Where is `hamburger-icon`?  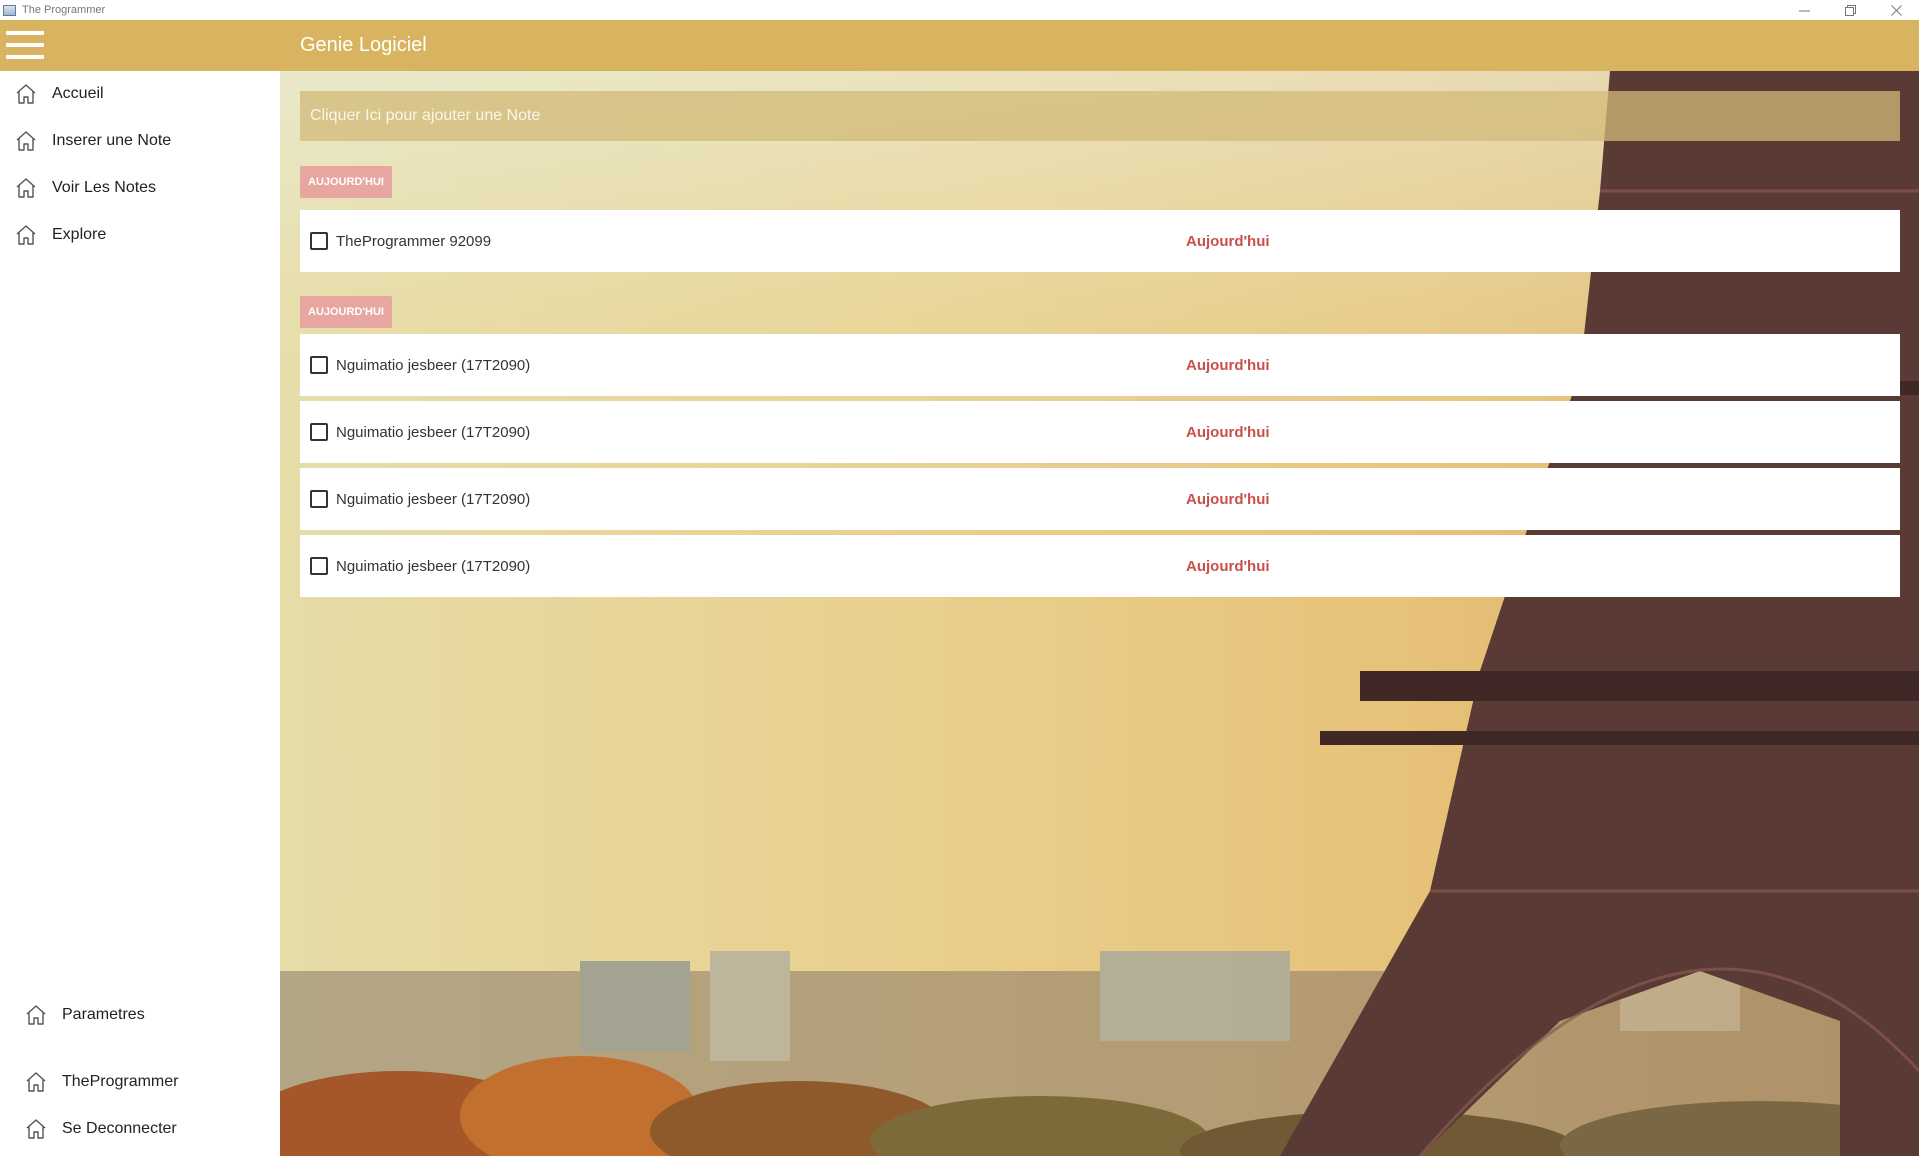 hamburger-icon is located at coordinates (25, 45).